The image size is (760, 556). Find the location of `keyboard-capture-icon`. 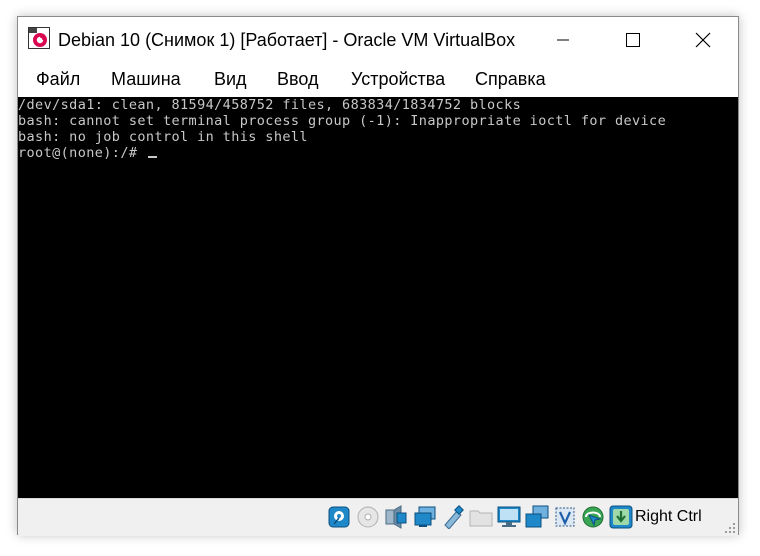

keyboard-capture-icon is located at coordinates (621, 517).